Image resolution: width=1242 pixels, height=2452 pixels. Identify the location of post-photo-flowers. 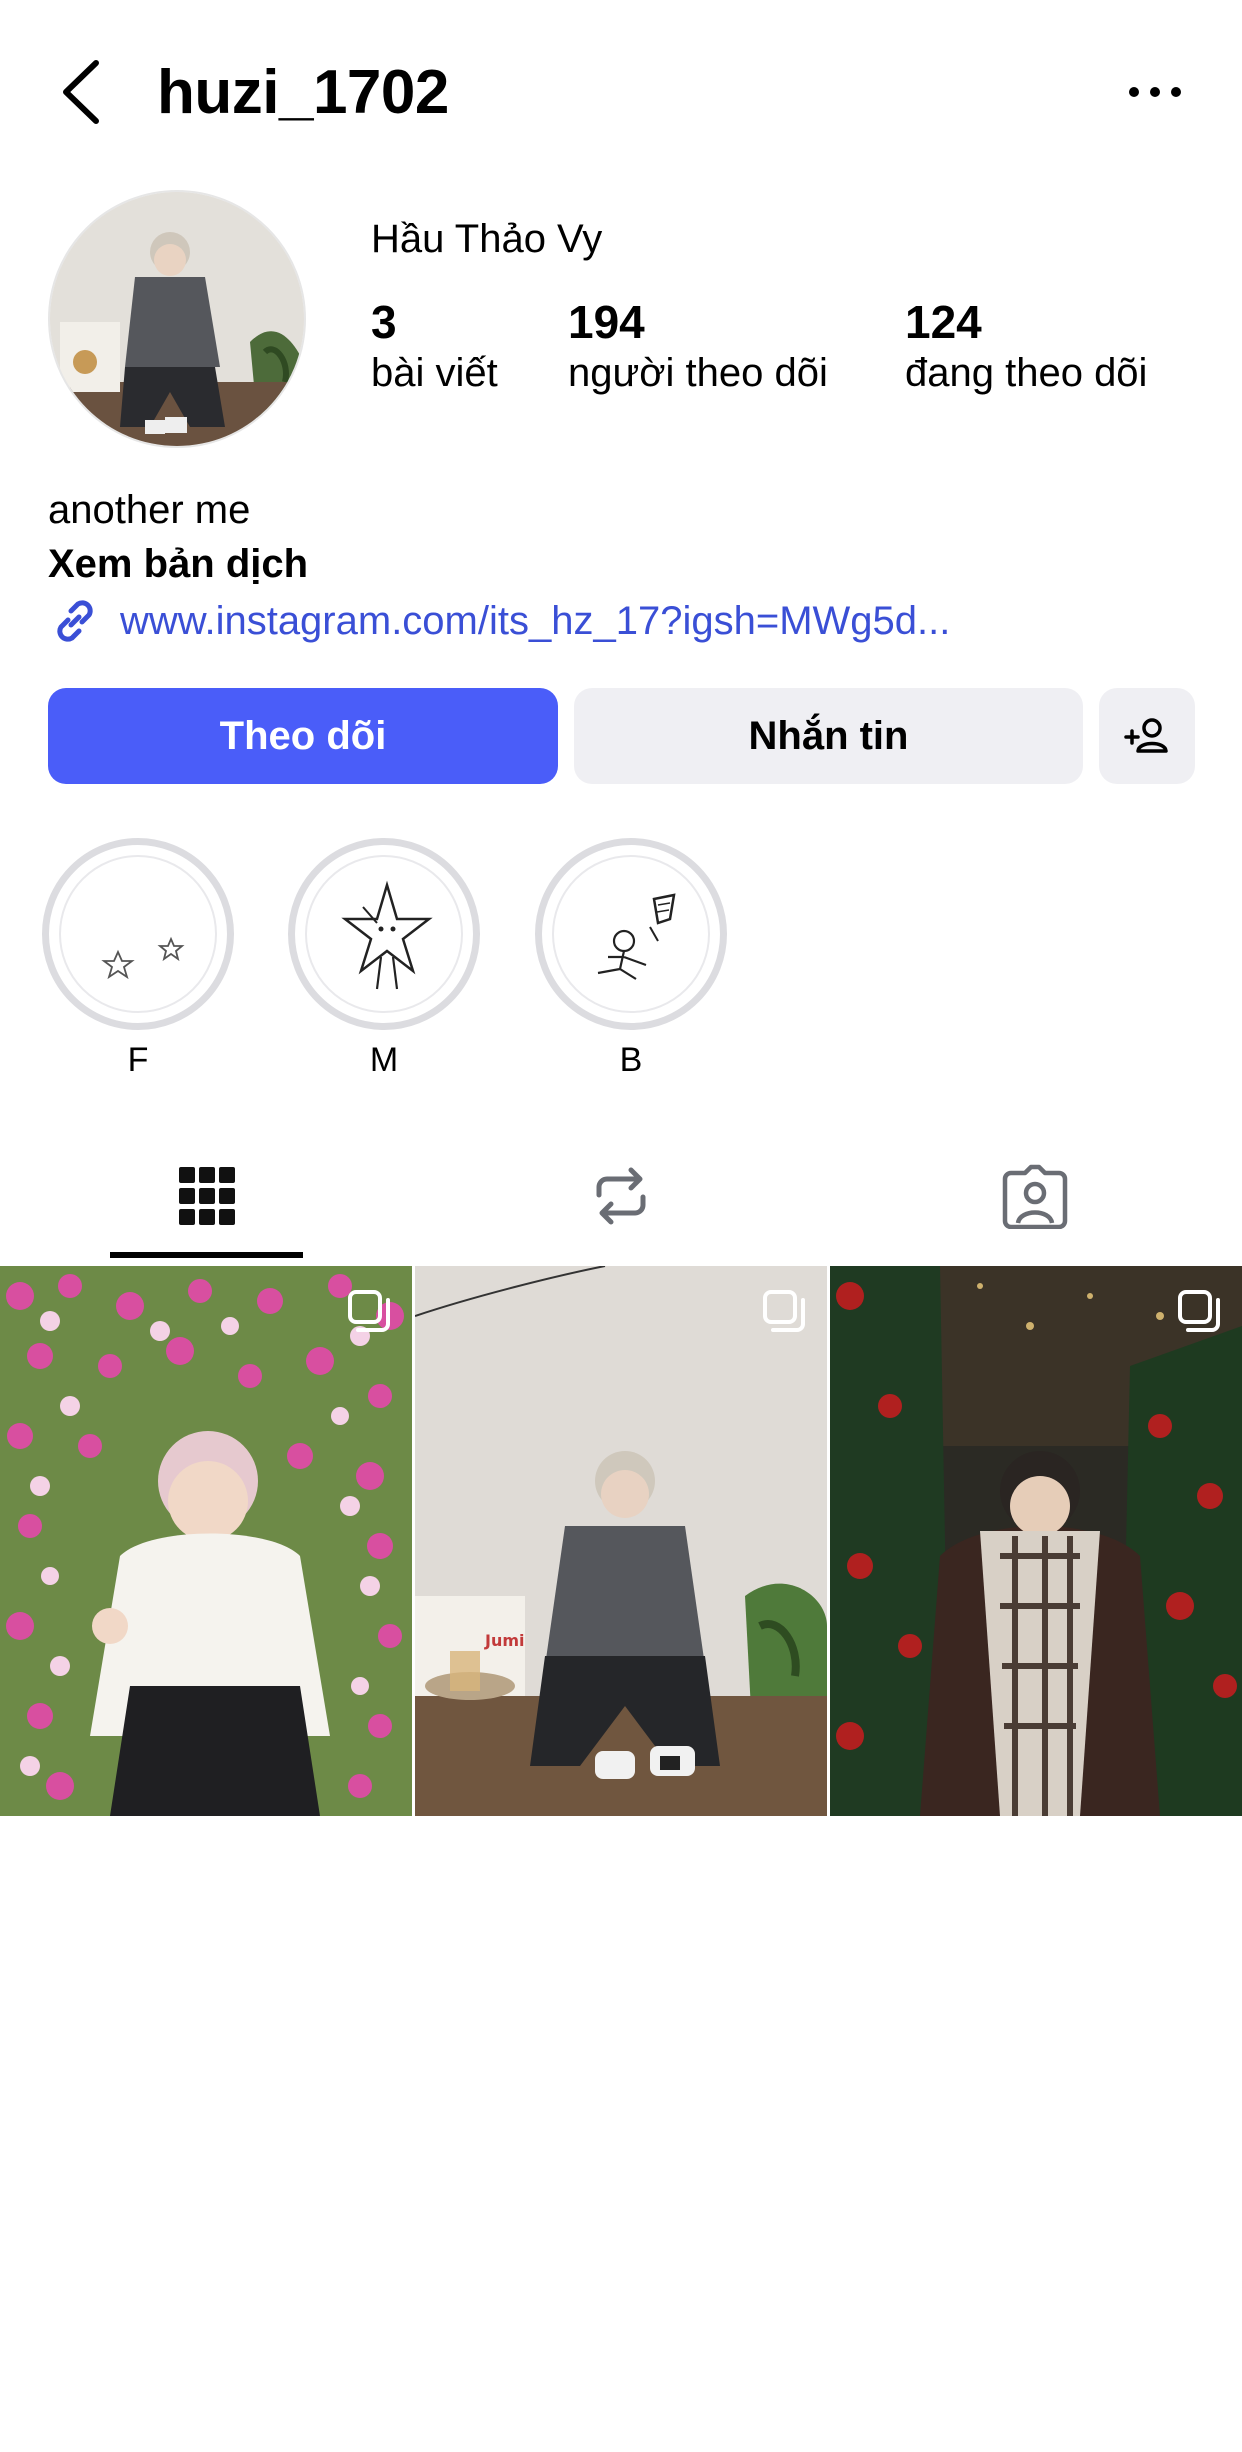
(206, 1541).